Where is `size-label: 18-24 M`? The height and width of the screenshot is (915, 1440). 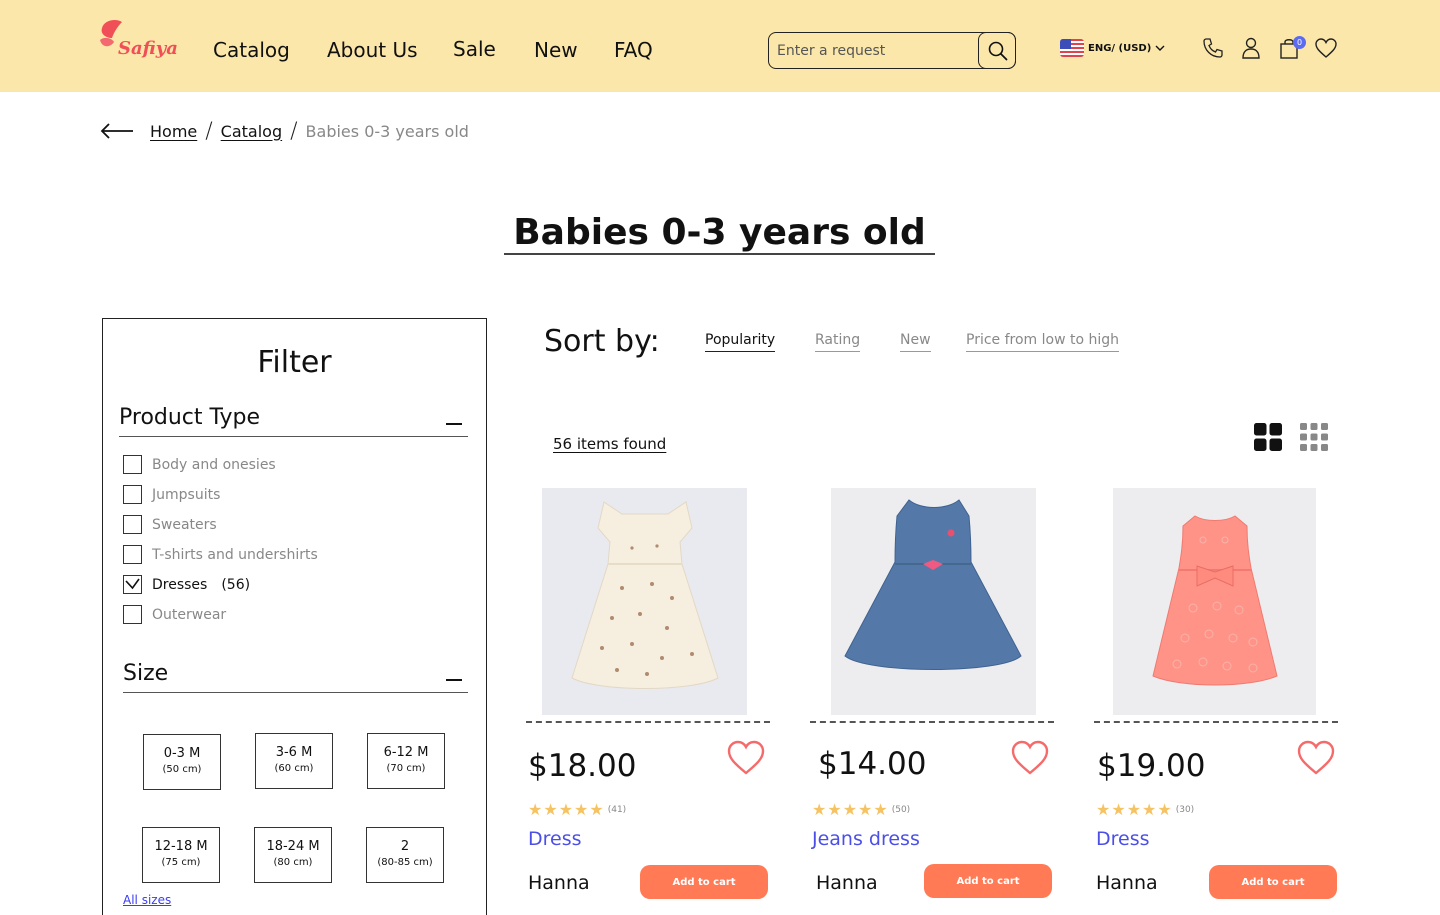 size-label: 18-24 M is located at coordinates (293, 846).